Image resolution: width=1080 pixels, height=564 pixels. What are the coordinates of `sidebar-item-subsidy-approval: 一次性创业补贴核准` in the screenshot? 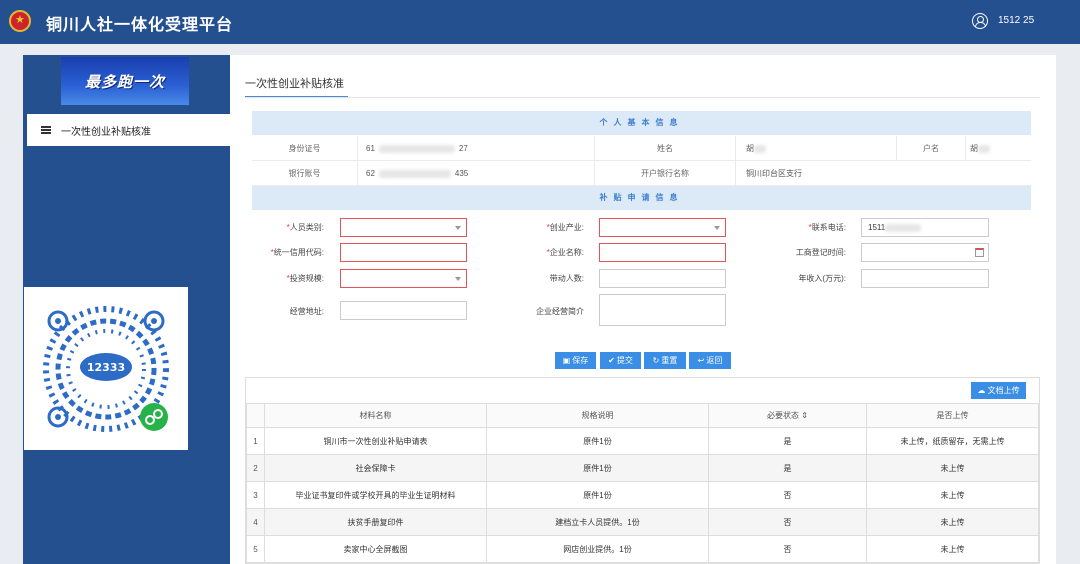 It's located at (128, 130).